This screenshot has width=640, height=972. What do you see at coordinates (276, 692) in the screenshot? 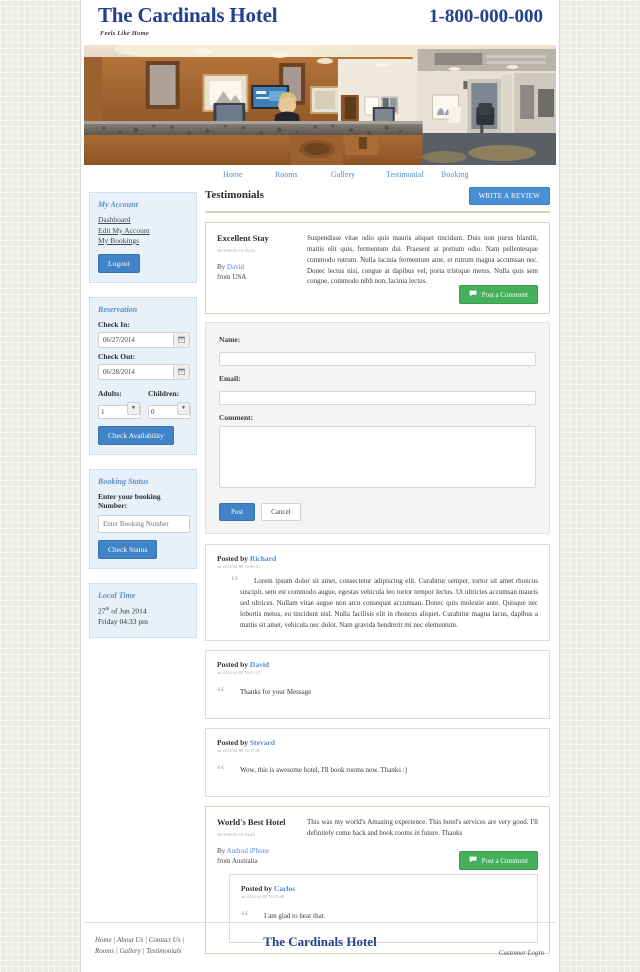
I see `comment-text-value: Thanks for your Message` at bounding box center [276, 692].